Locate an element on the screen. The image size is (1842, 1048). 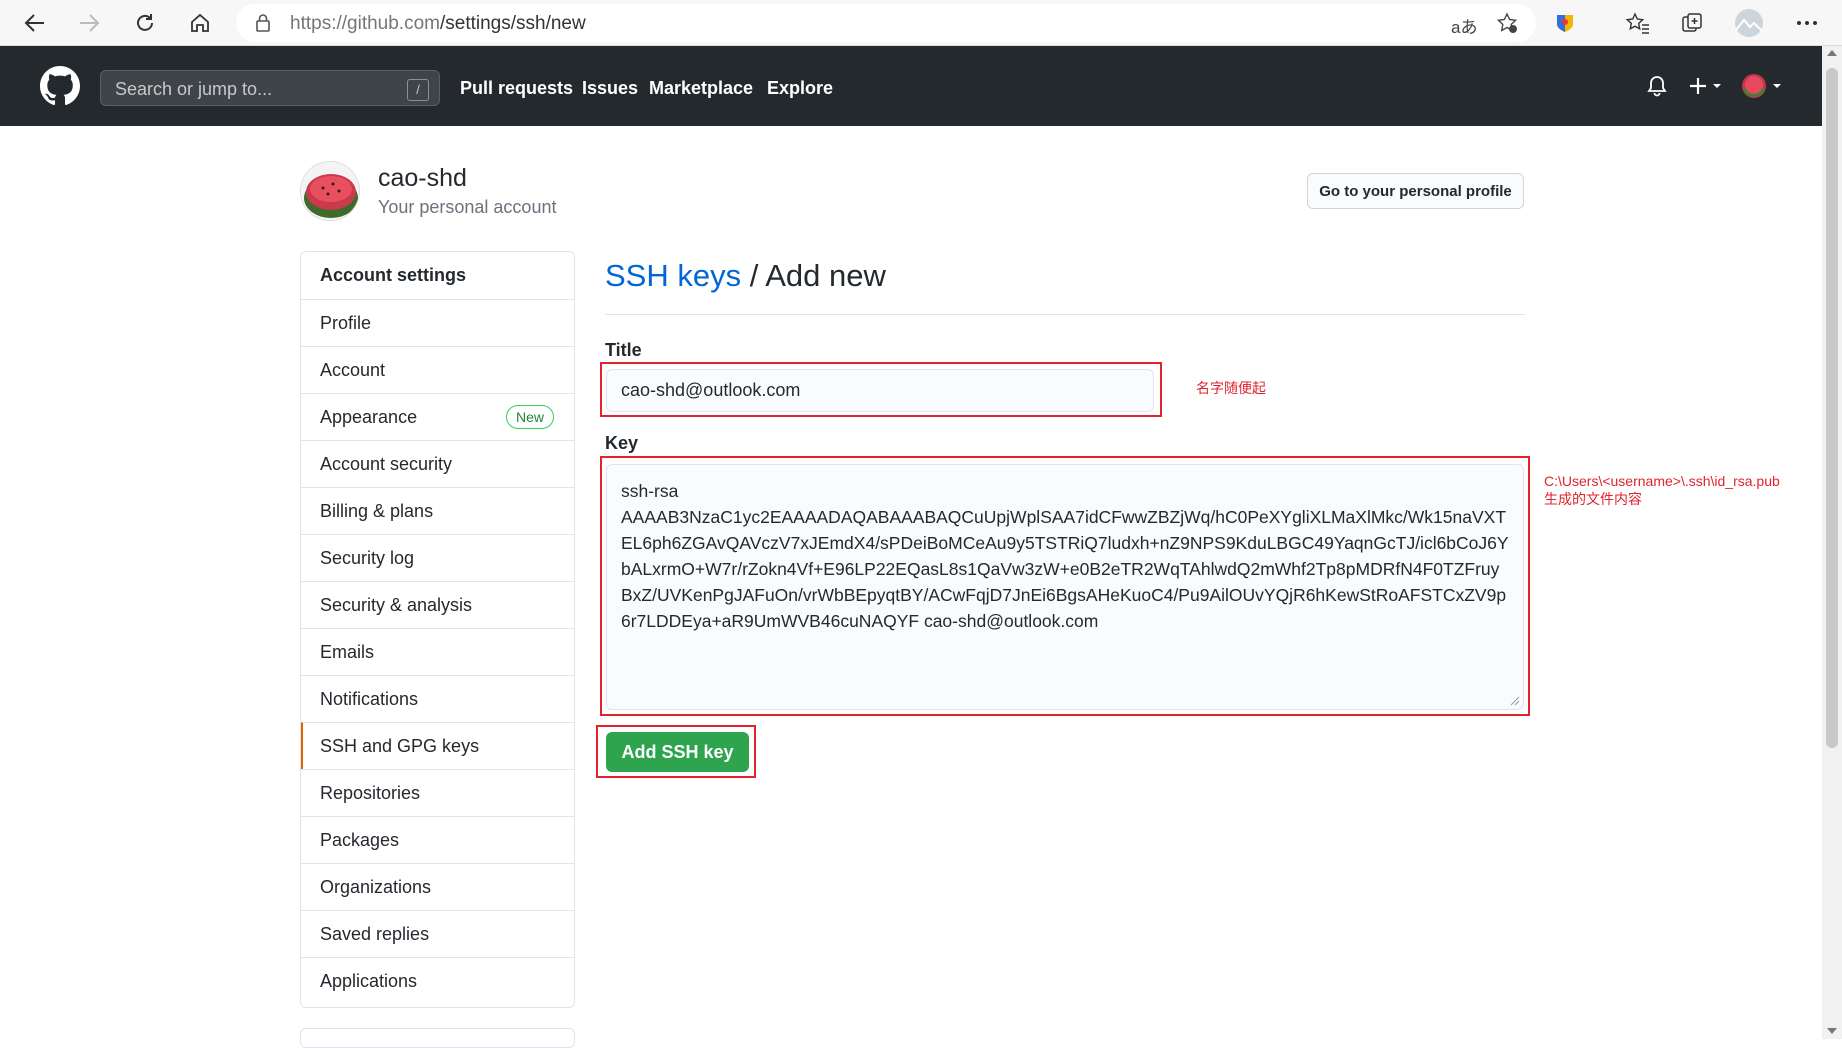
ssh-keys-link: SSH keys is located at coordinates (673, 275).